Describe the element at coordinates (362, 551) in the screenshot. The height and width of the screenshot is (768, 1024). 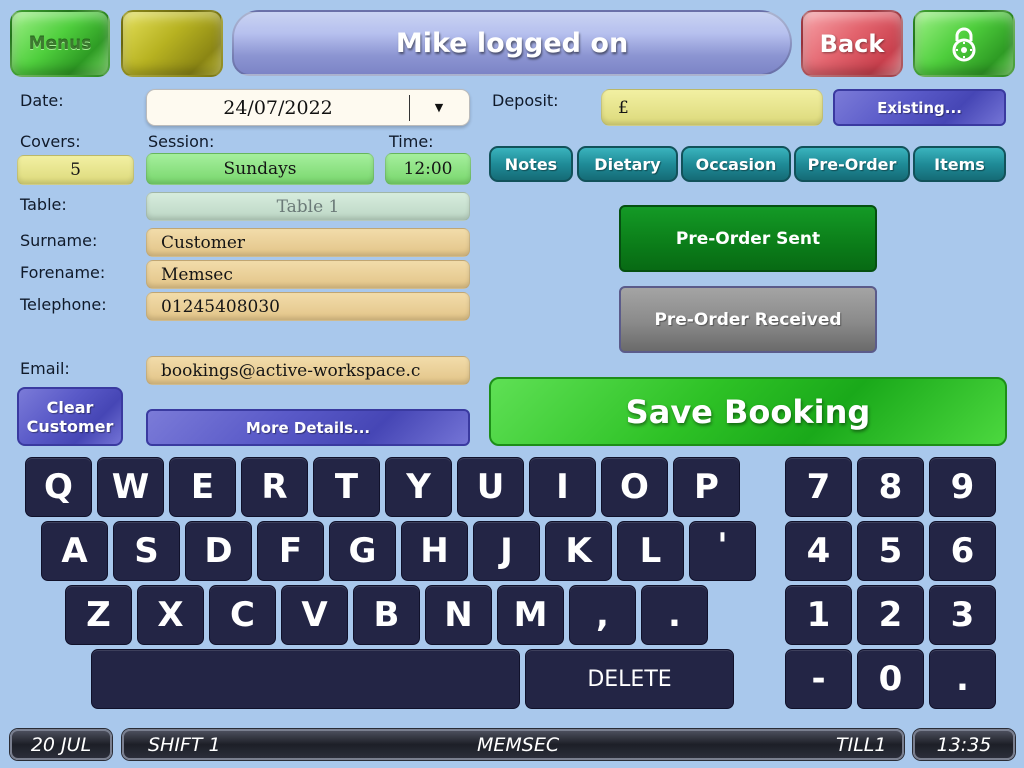
I see `key-g: G` at that location.